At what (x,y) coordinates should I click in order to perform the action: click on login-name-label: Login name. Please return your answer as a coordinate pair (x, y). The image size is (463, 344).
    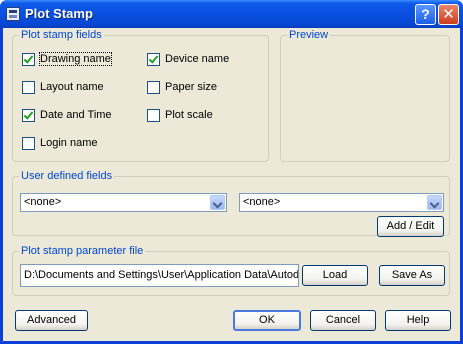
    Looking at the image, I should click on (69, 143).